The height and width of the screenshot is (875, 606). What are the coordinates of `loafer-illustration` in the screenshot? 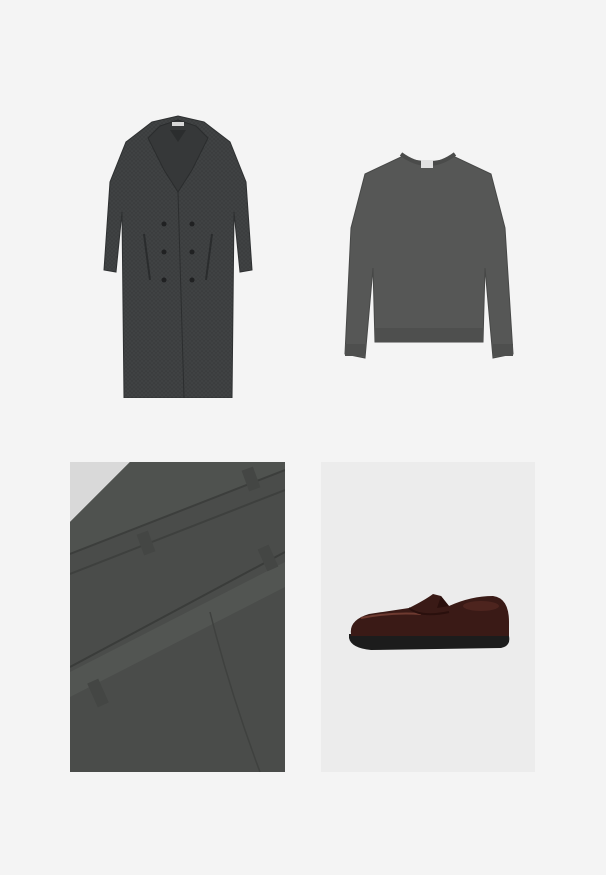 It's located at (428, 617).